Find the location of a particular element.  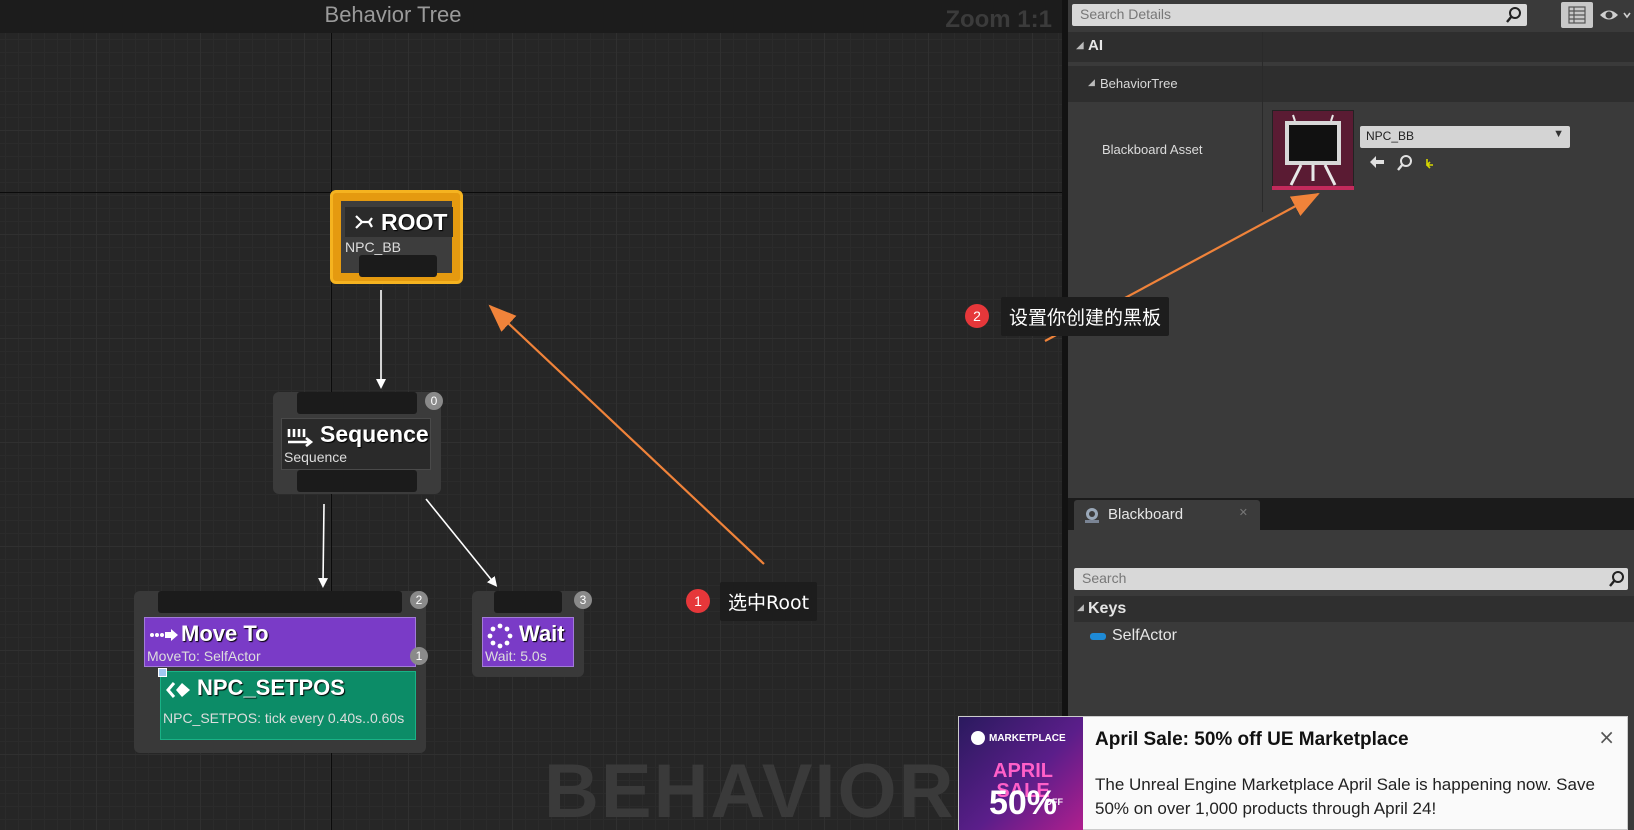

details-search-placeholder: Search Details is located at coordinates (1126, 14).